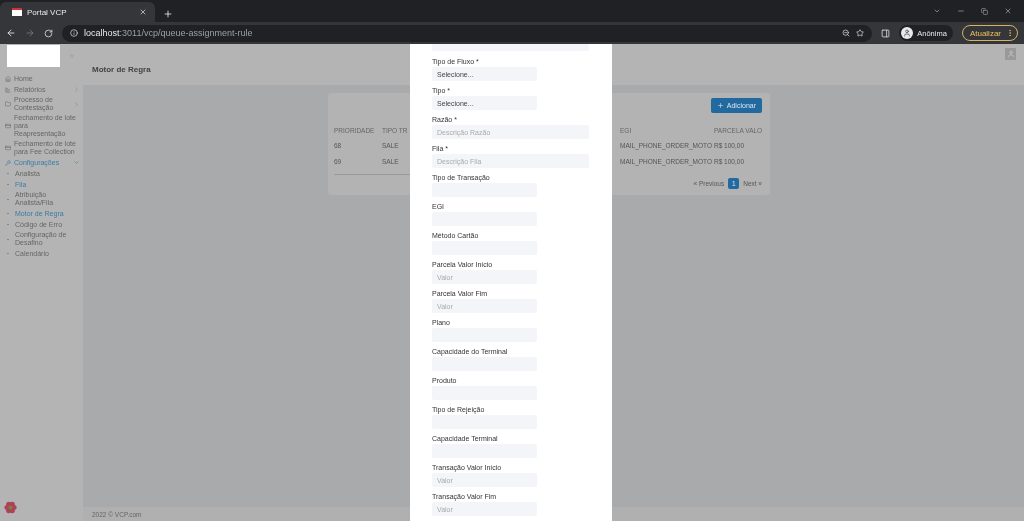 The width and height of the screenshot is (1024, 521). Describe the element at coordinates (510, 47) in the screenshot. I see `input-field` at that location.